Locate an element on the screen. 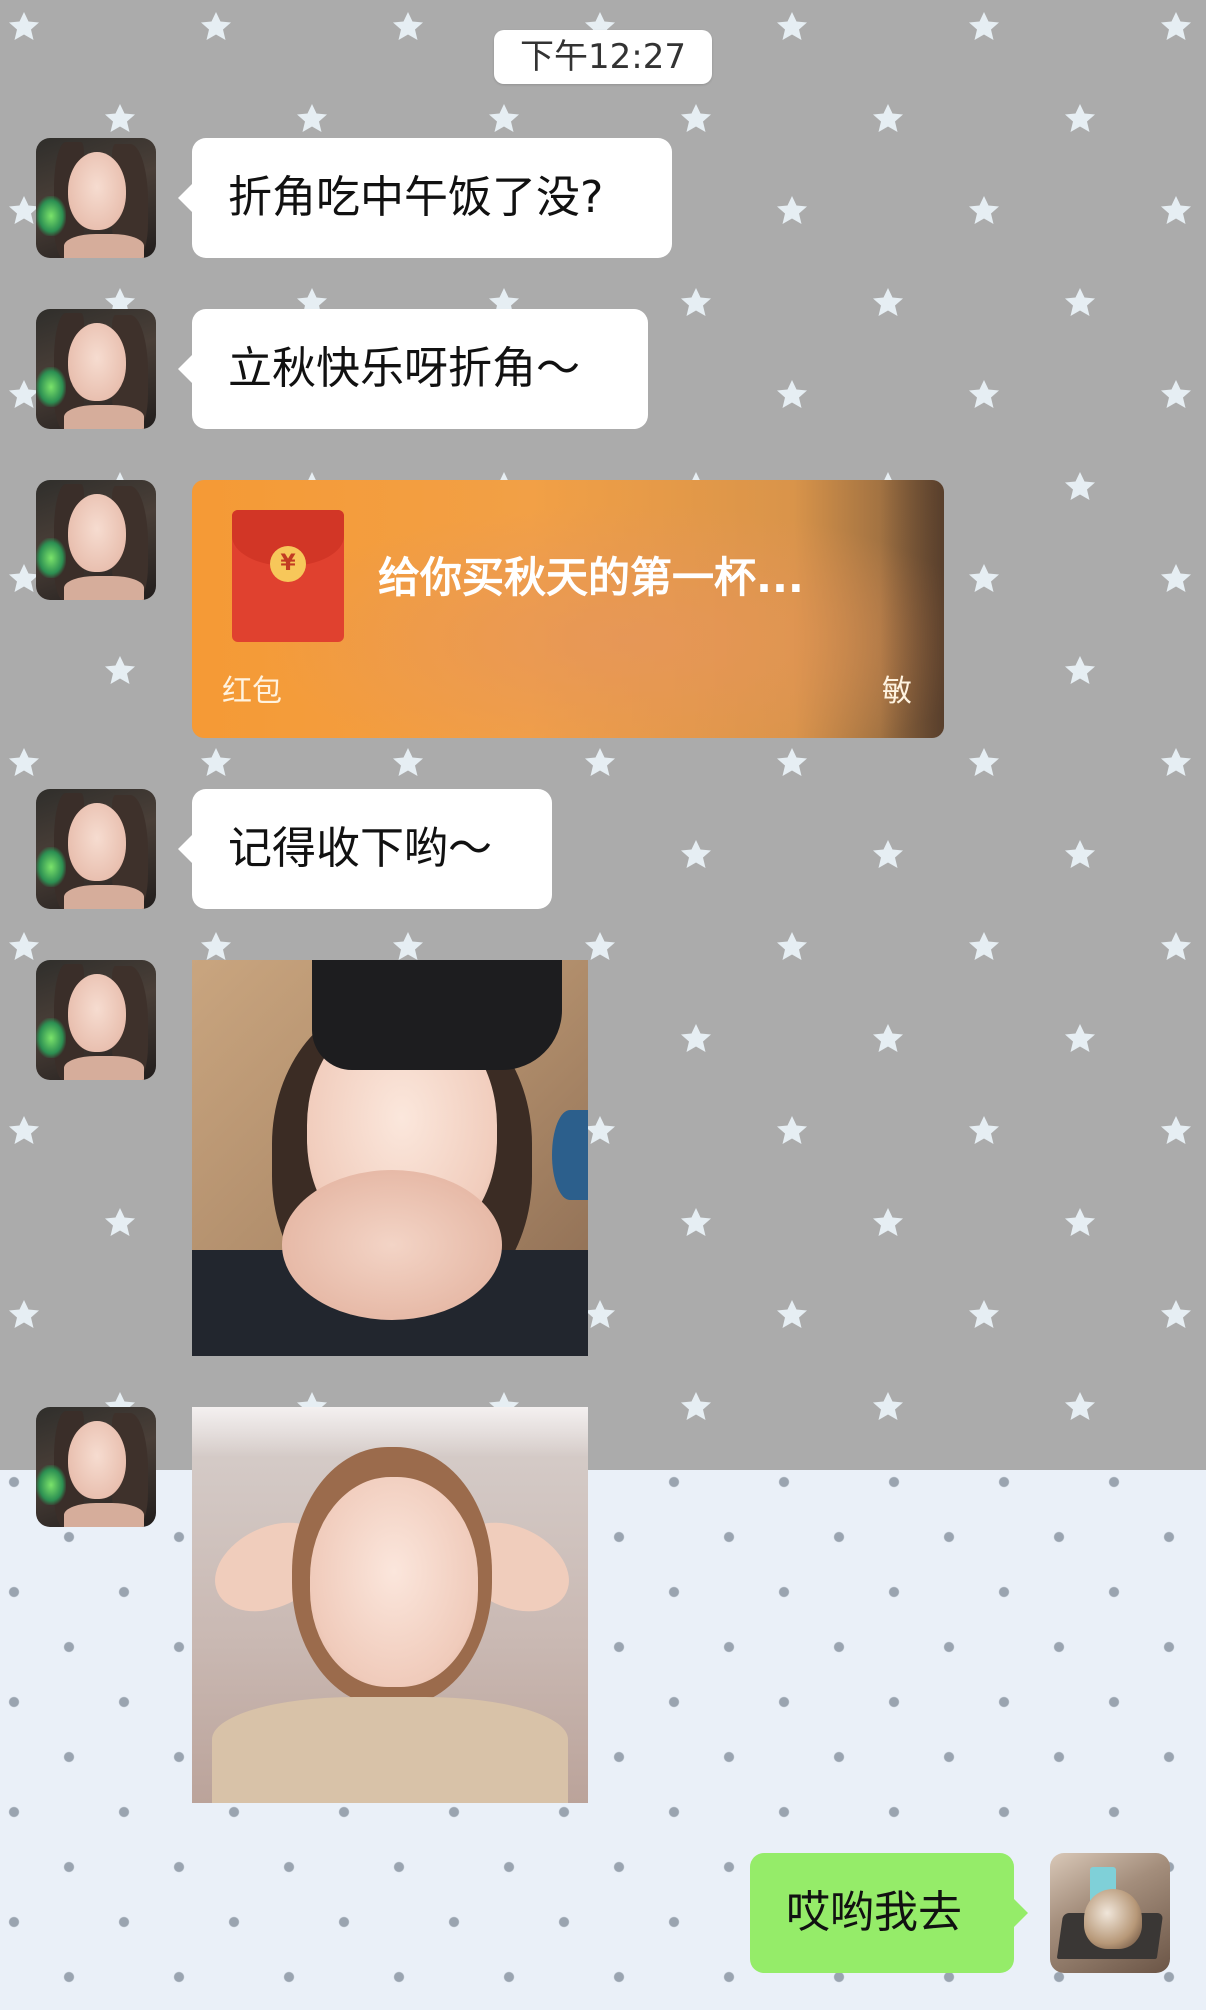  photo-message-portrait is located at coordinates (390, 1605).